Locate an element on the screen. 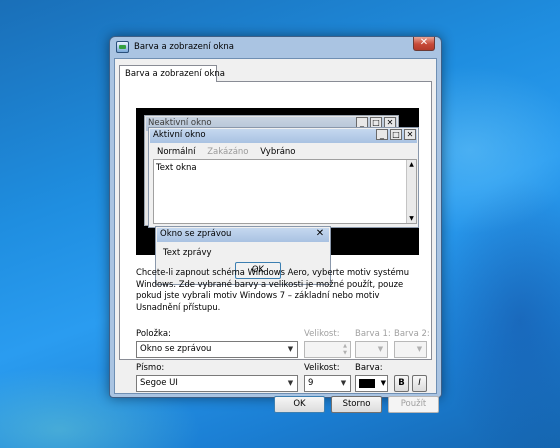 The width and height of the screenshot is (560, 448). dialog-titlebar: Barva a zobrazení okna ✕ is located at coordinates (275, 47).